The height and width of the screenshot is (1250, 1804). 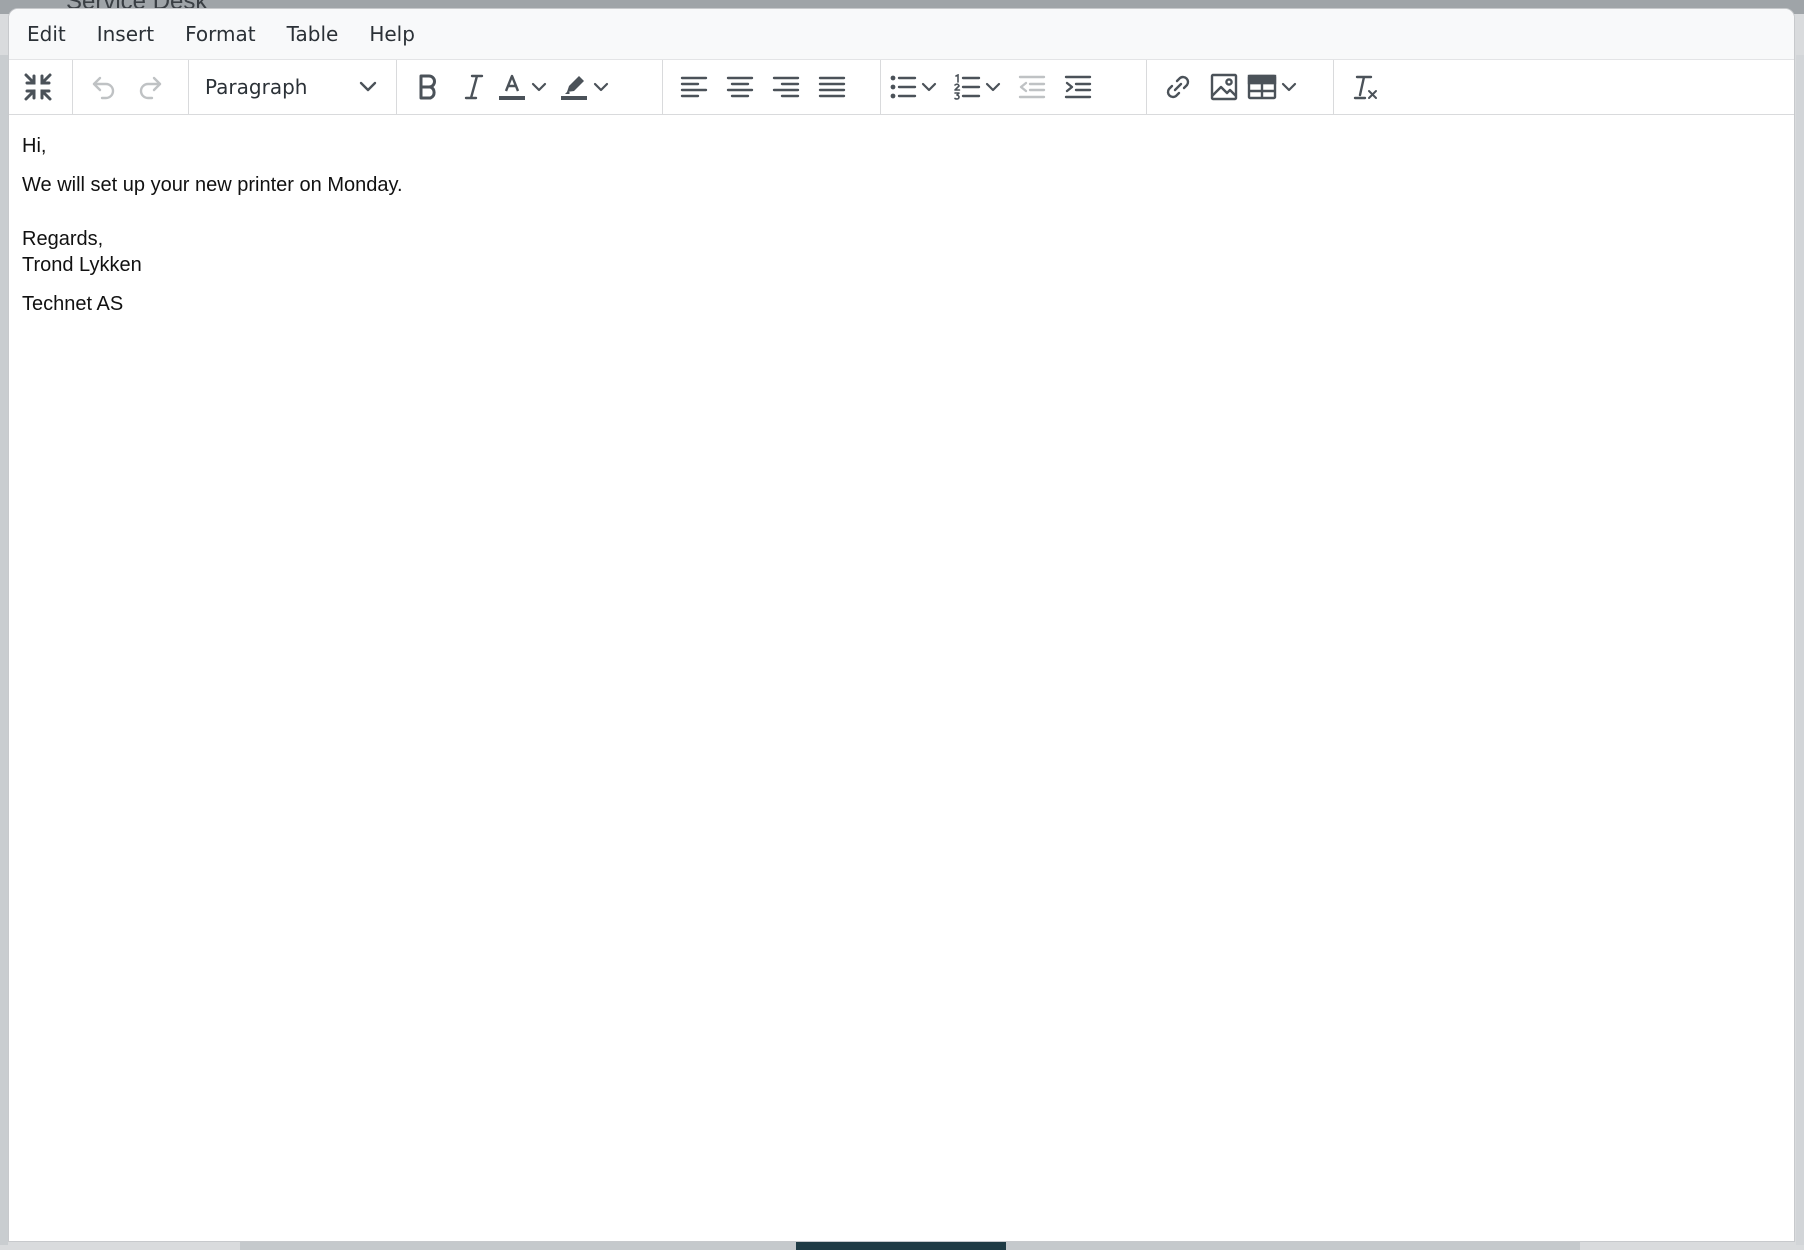 I want to click on bullet-list-icon, so click(x=903, y=87).